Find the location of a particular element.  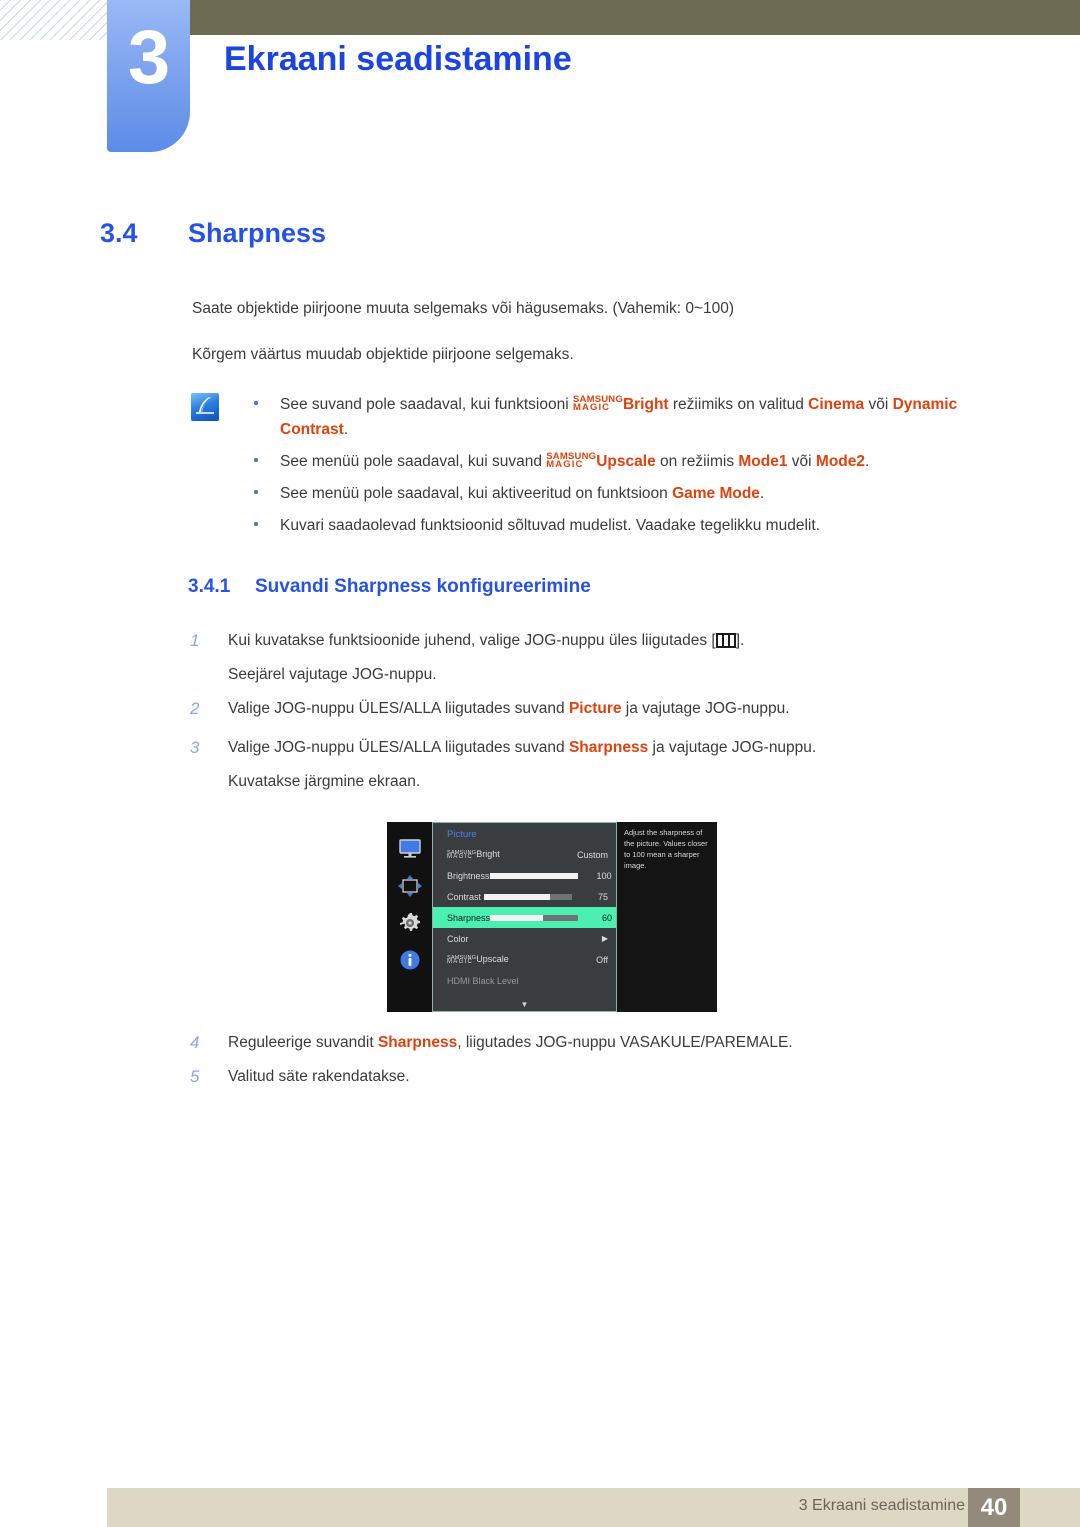

chevron-right-icon: ▶ is located at coordinates (604, 938).